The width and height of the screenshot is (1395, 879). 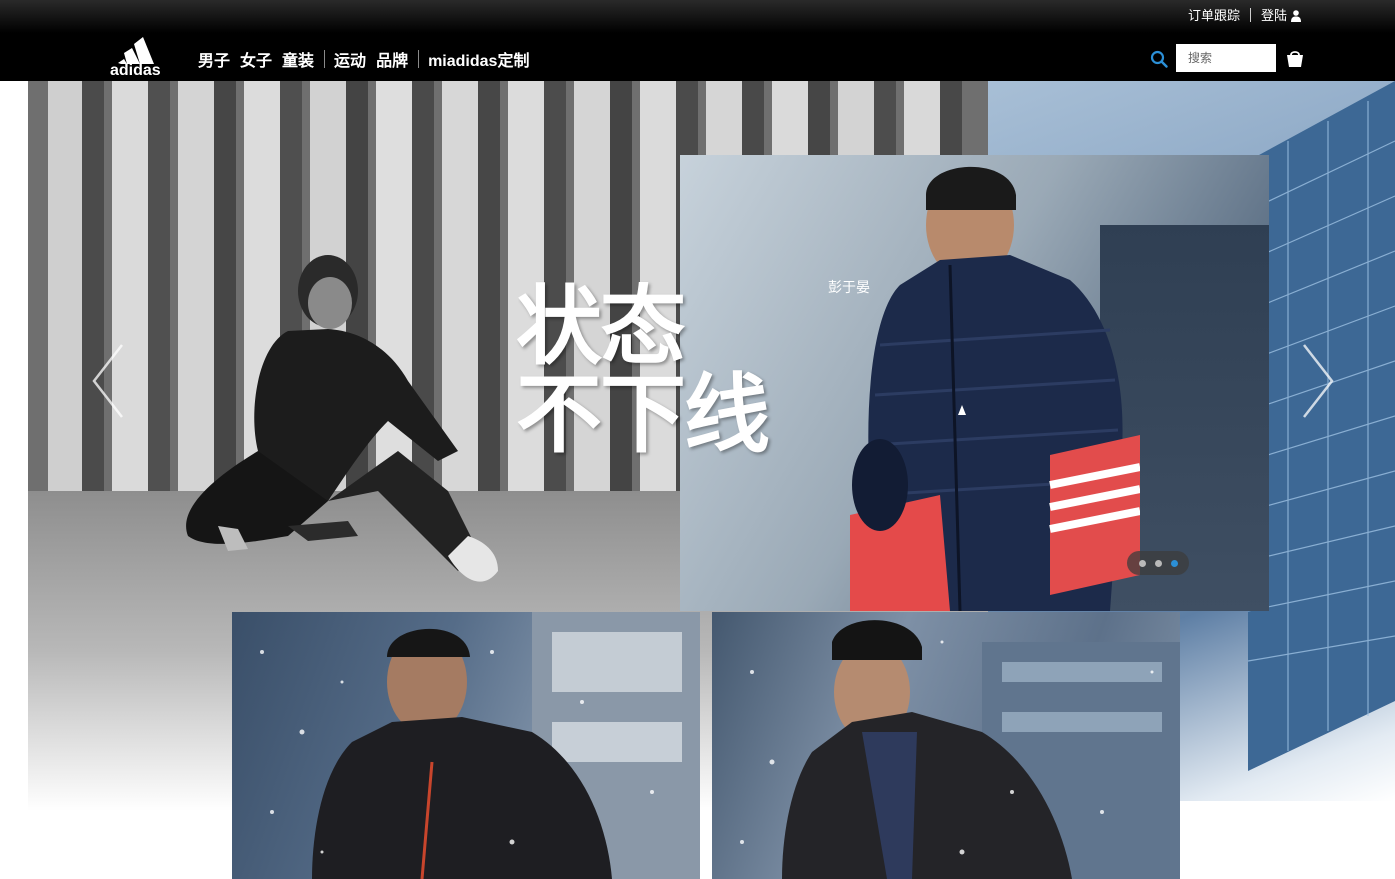 I want to click on promo-card-men, so click(x=466, y=745).